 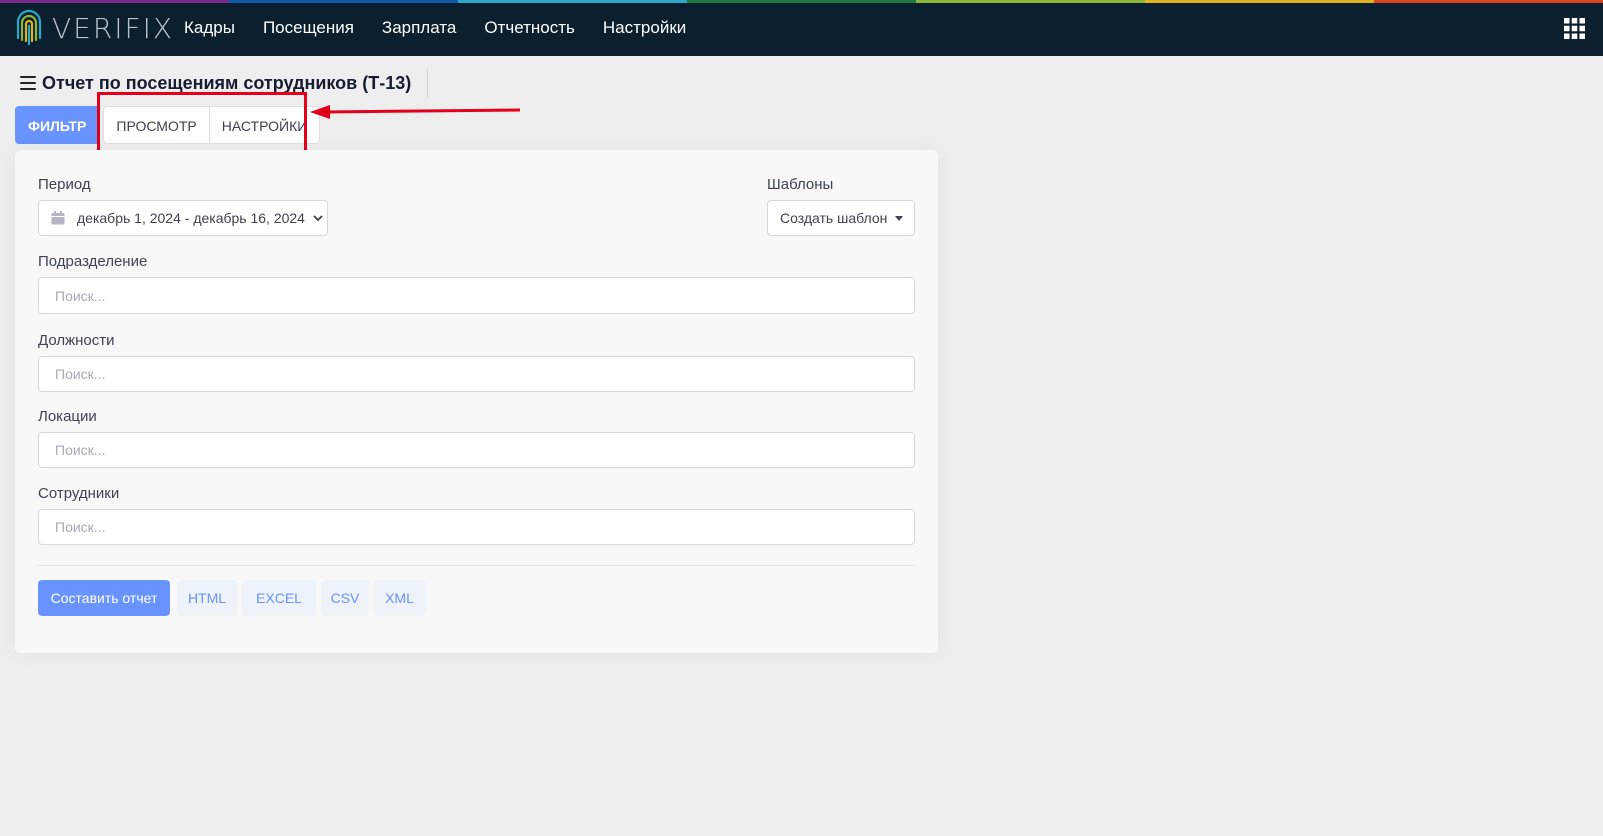 I want to click on templates-label: Шаблоны, so click(x=800, y=184).